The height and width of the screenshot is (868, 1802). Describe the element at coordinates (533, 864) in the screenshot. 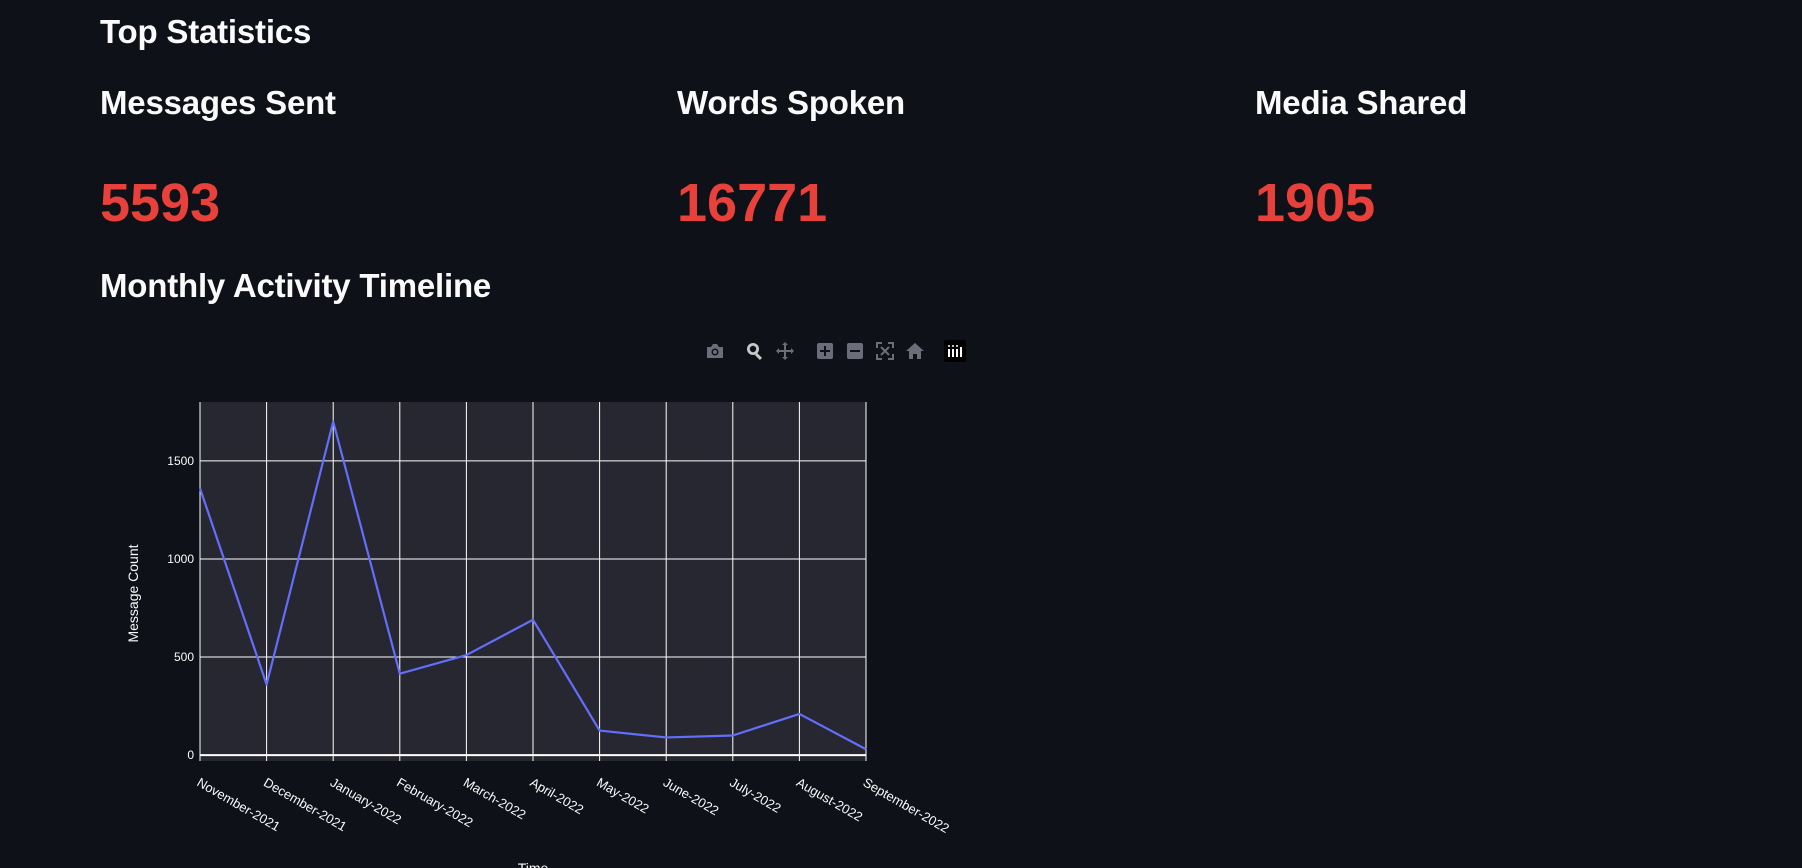

I see `x-axis-title: Time` at that location.